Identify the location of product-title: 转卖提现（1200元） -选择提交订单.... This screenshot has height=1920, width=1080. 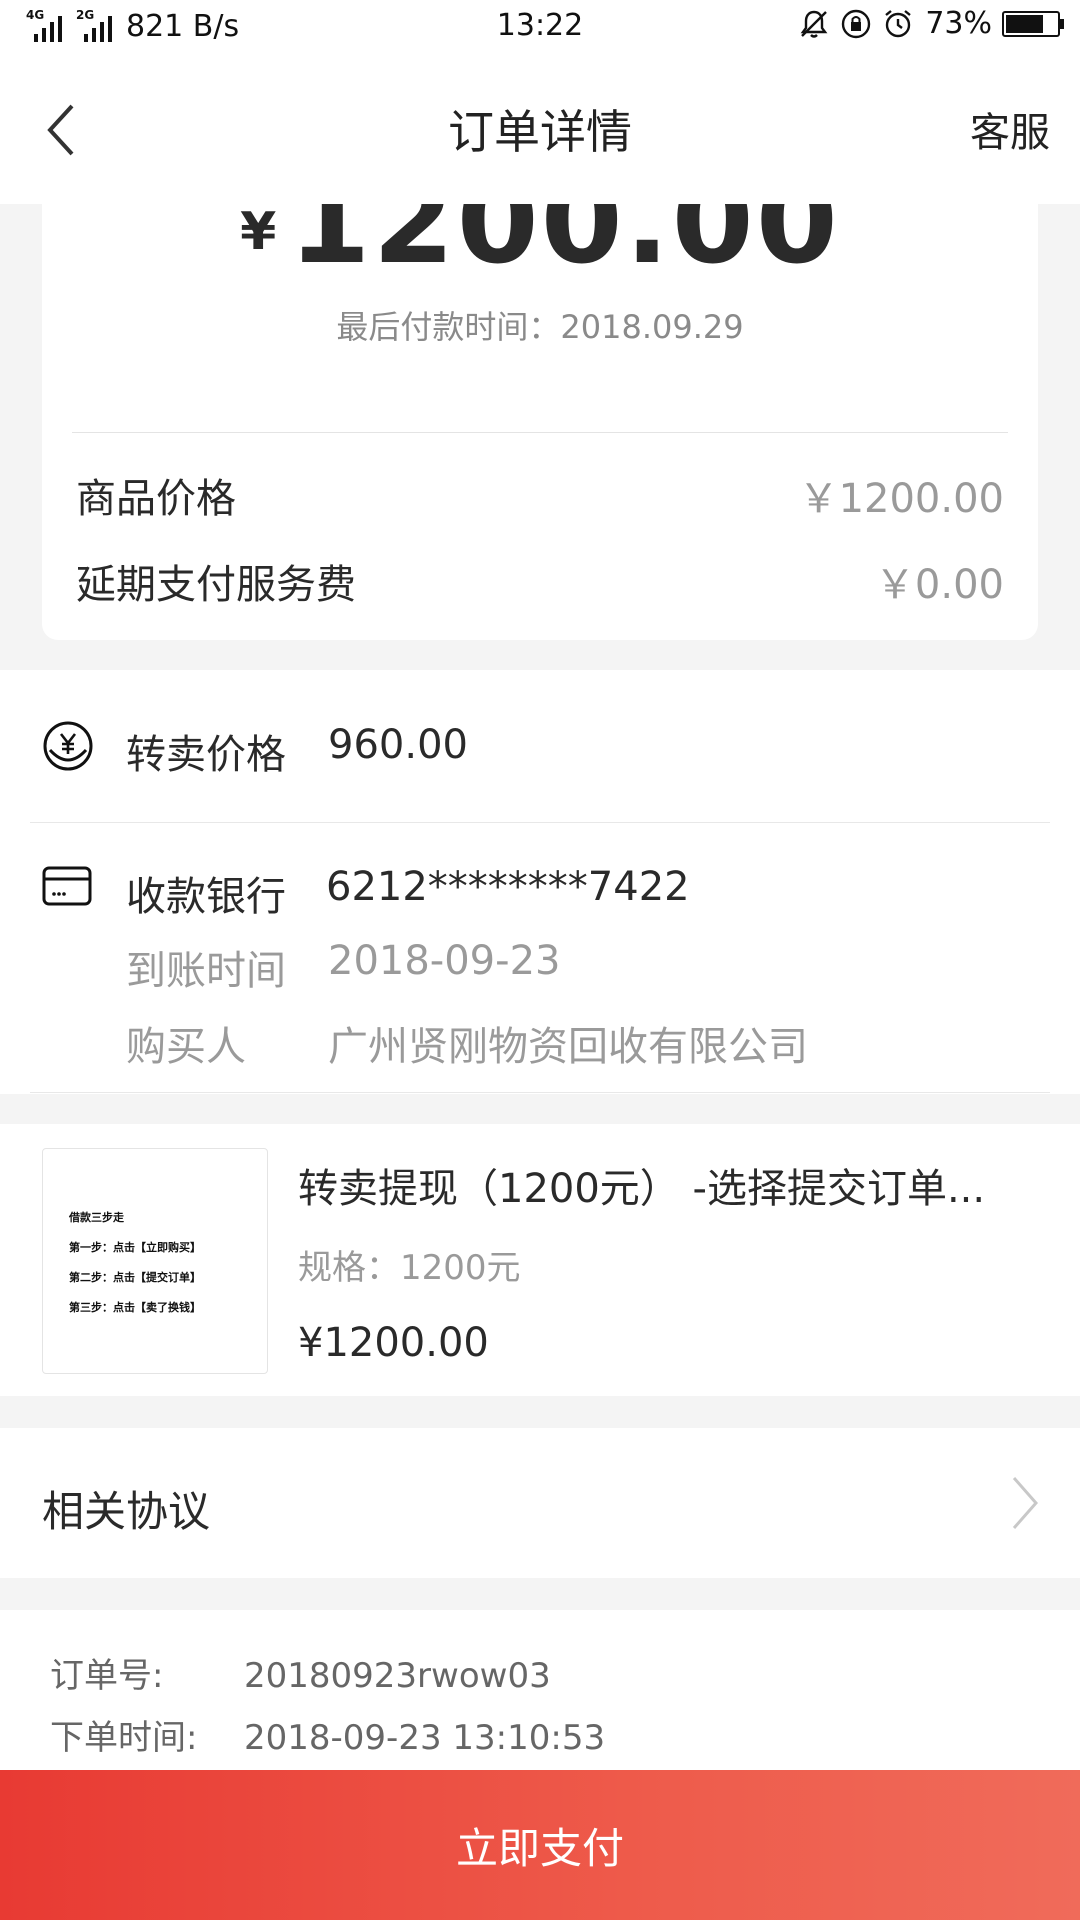
(642, 1189).